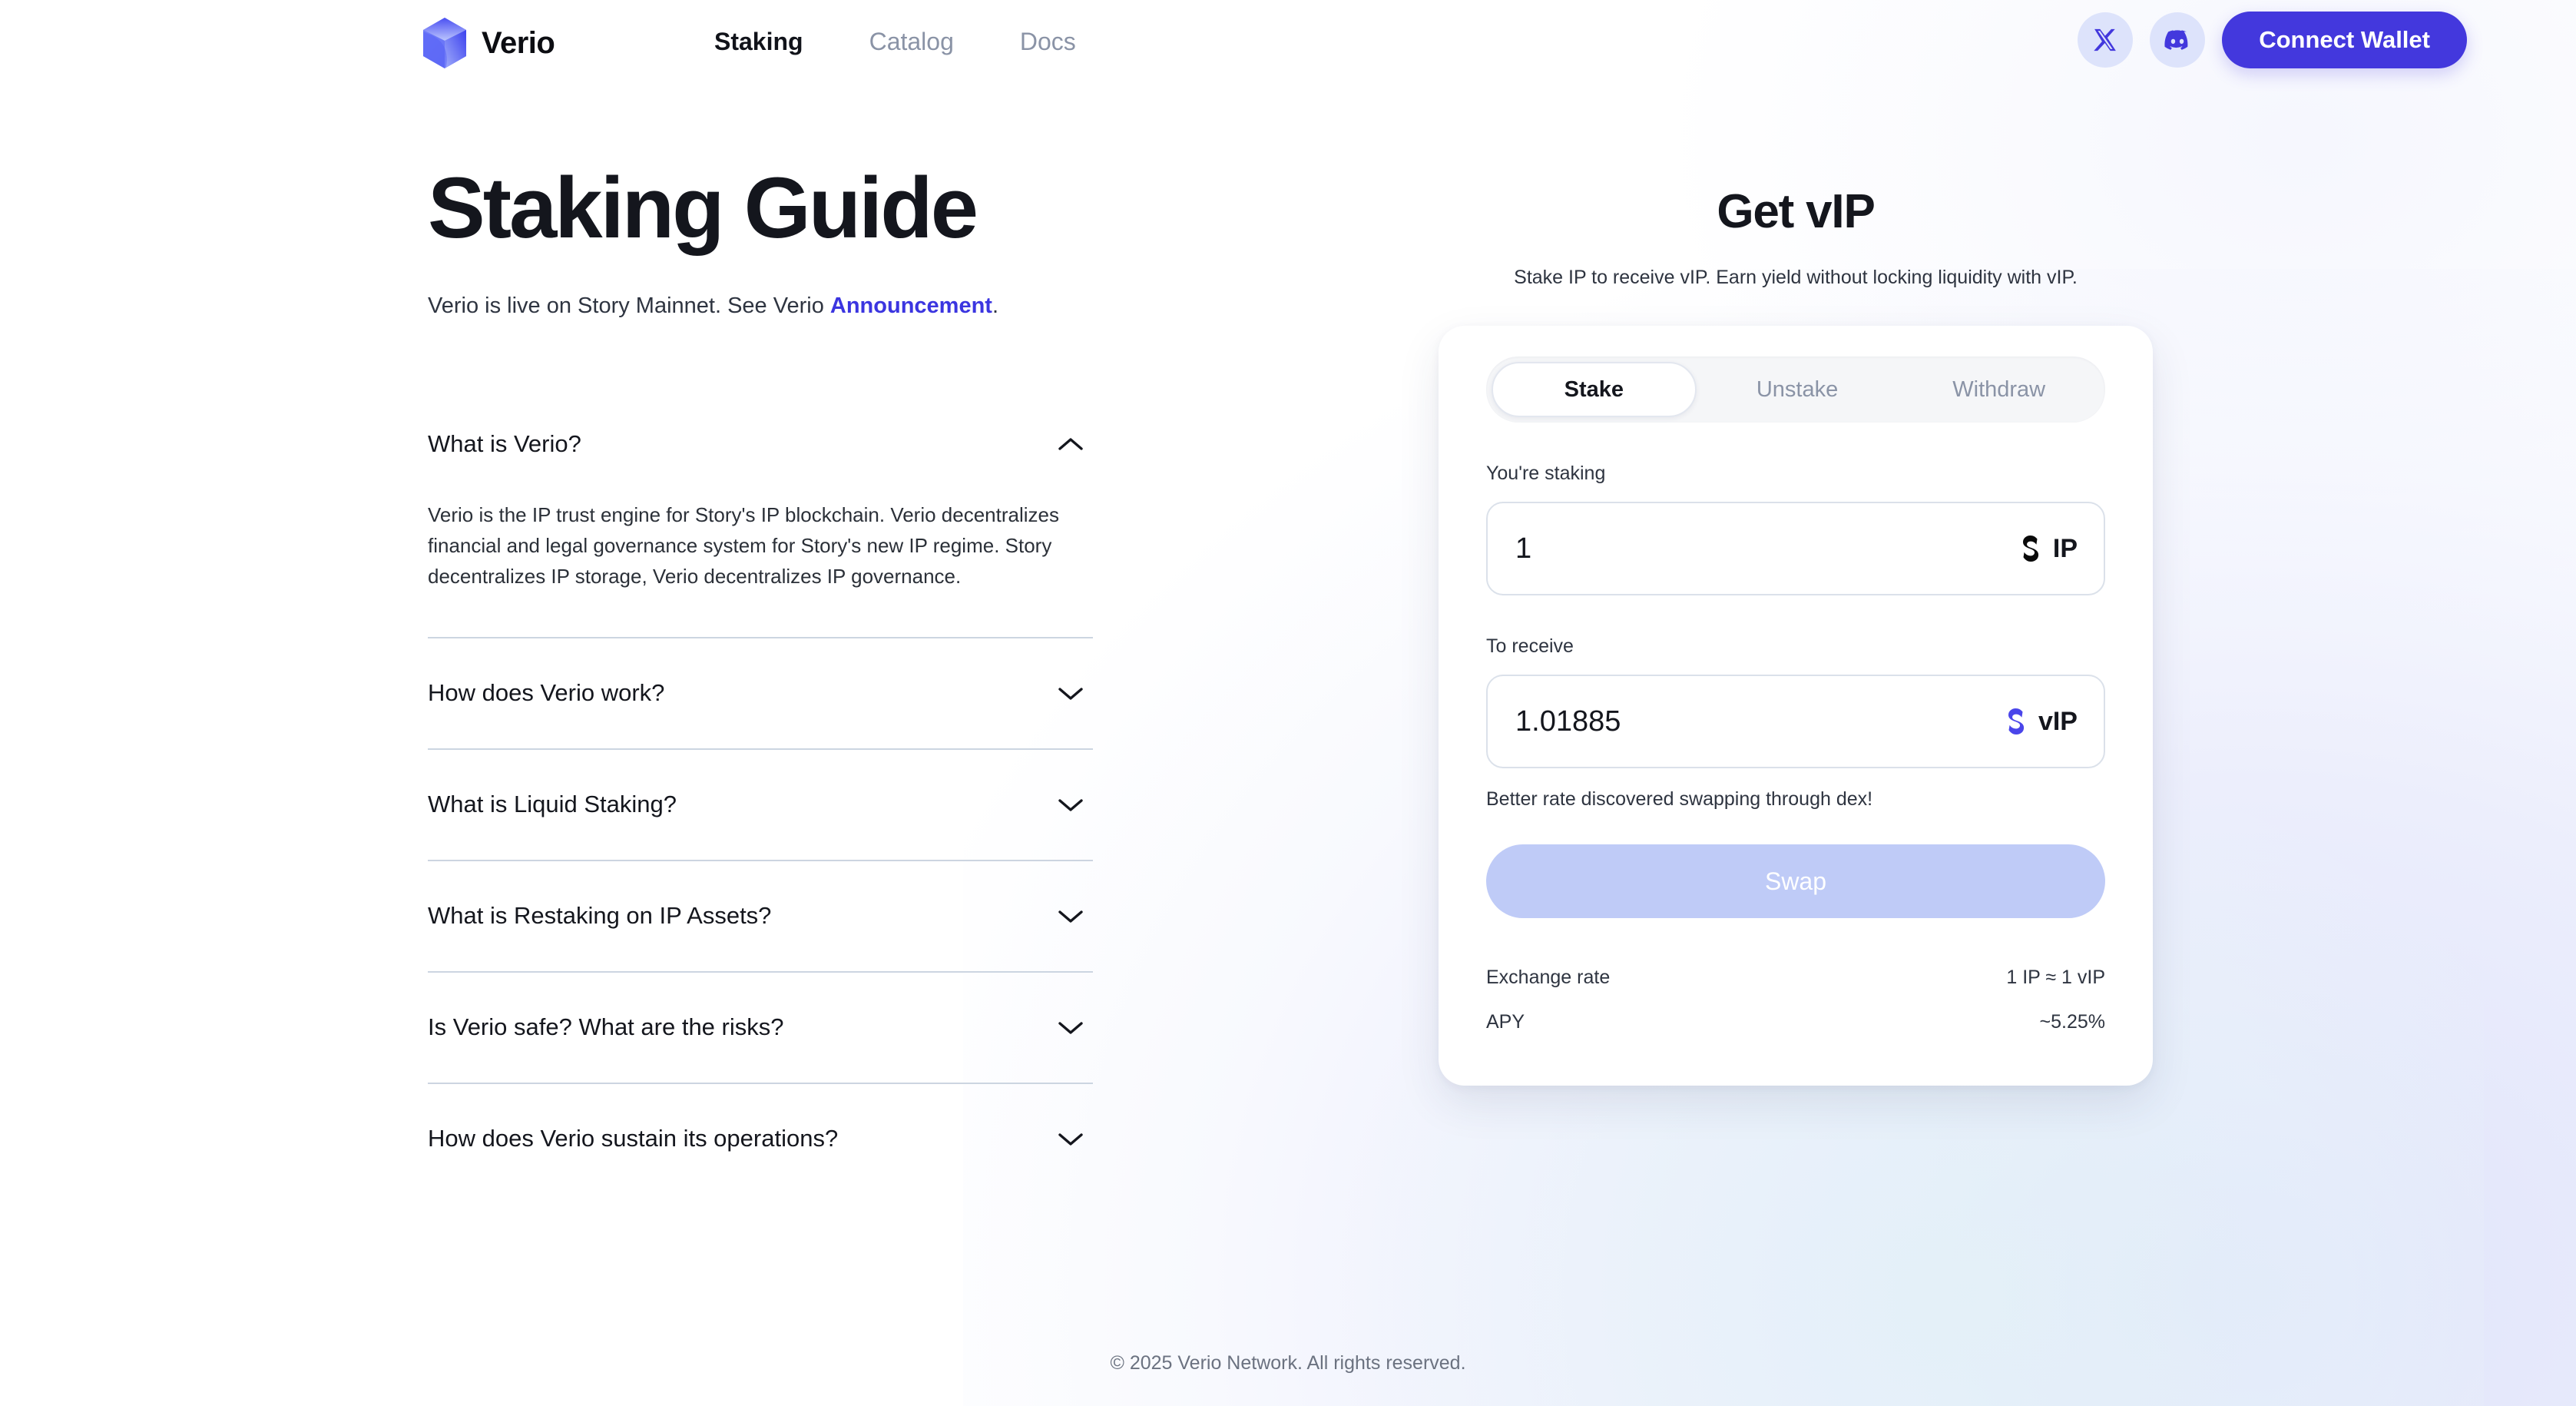 This screenshot has width=2576, height=1406. What do you see at coordinates (606, 1027) in the screenshot?
I see `faq-question: Is Verio safe? What are the risks?` at bounding box center [606, 1027].